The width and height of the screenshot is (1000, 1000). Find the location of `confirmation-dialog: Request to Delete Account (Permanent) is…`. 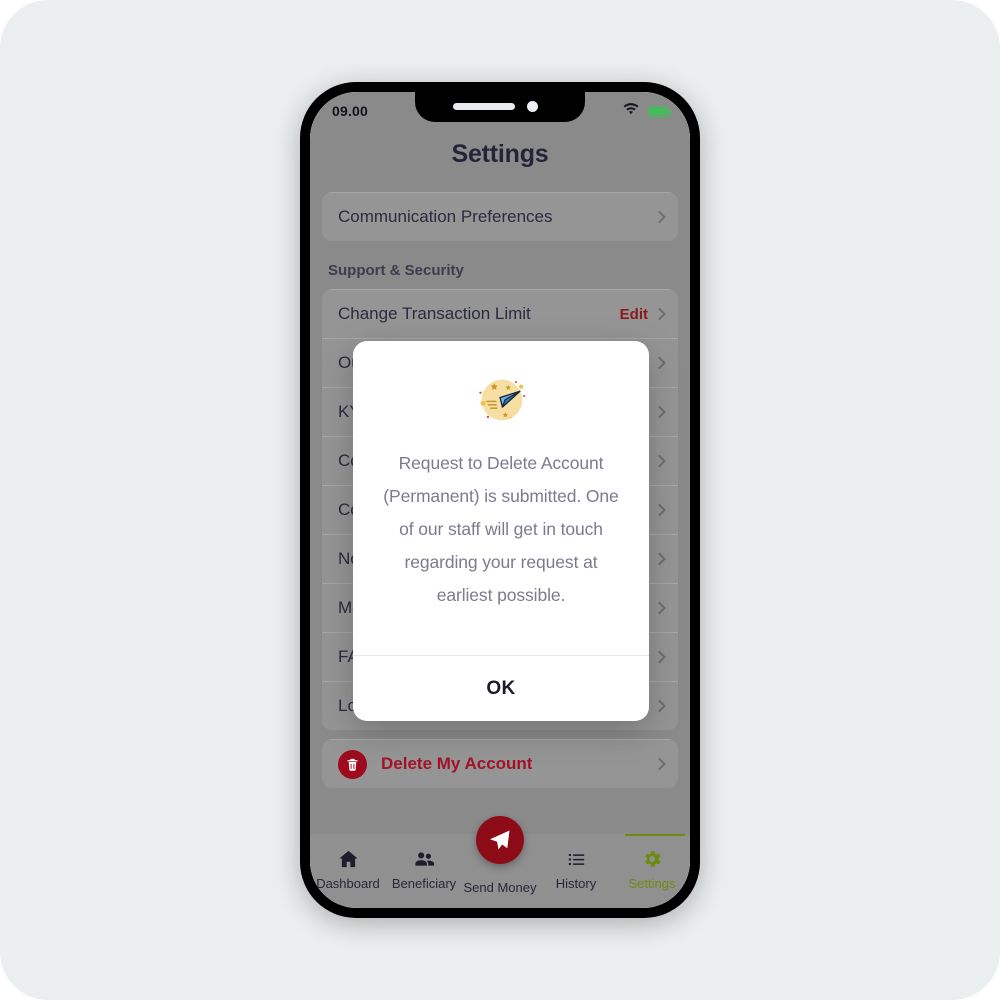

confirmation-dialog: Request to Delete Account (Permanent) is… is located at coordinates (501, 531).